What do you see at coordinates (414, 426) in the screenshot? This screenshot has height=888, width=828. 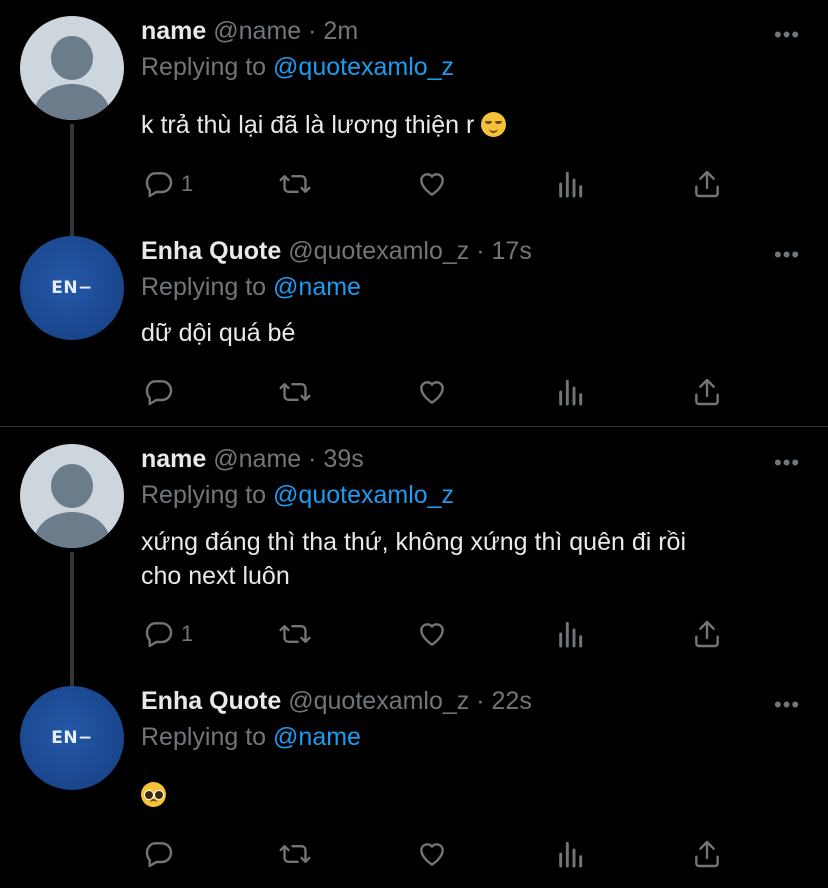 I see `thread-divider` at bounding box center [414, 426].